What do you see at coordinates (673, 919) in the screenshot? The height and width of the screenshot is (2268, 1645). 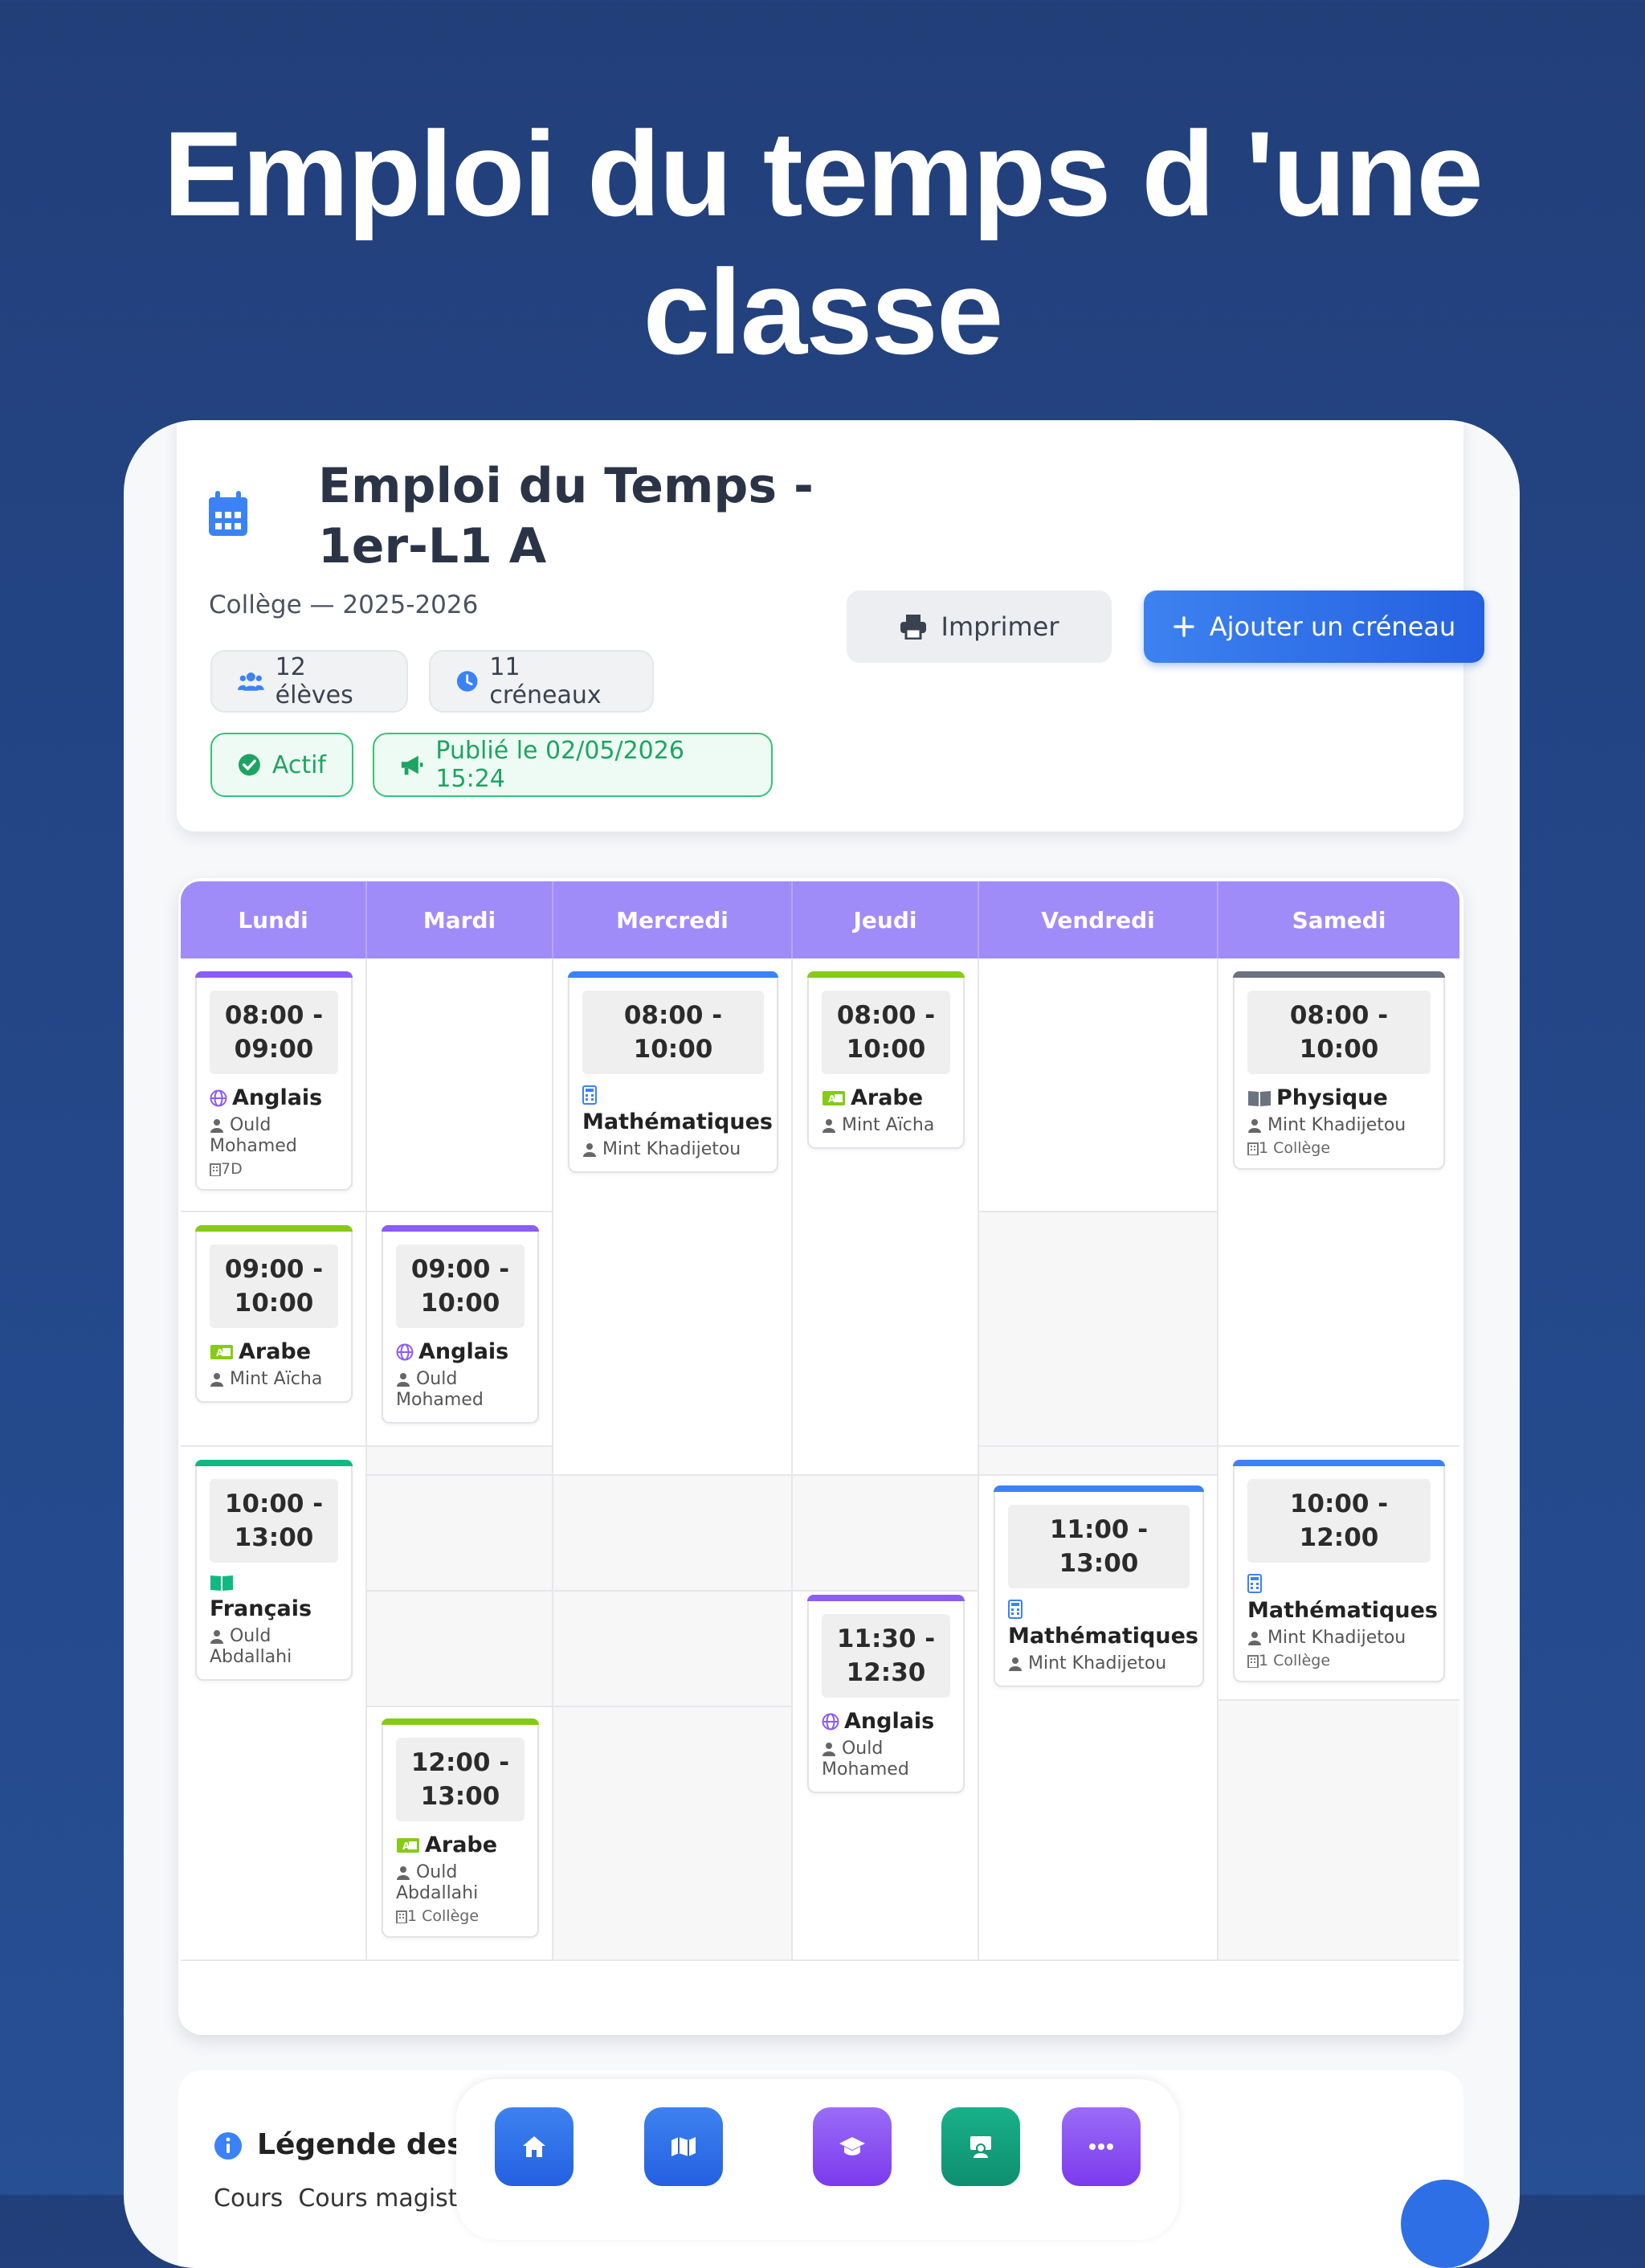 I see `day-header-mercredi: Mercredi` at bounding box center [673, 919].